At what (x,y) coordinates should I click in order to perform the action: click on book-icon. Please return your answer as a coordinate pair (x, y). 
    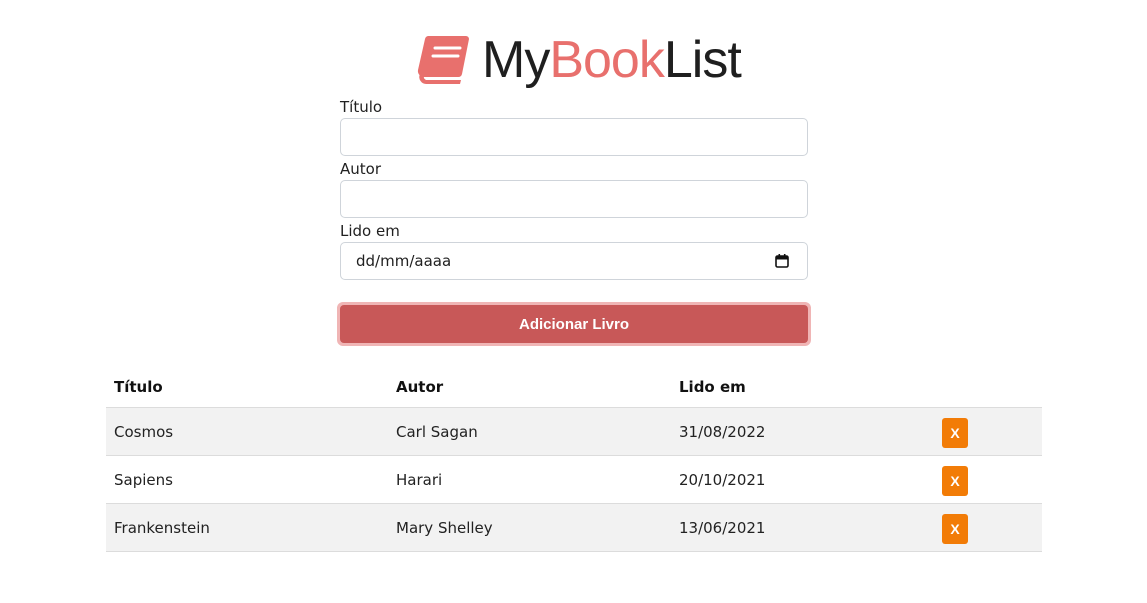
    Looking at the image, I should click on (443, 60).